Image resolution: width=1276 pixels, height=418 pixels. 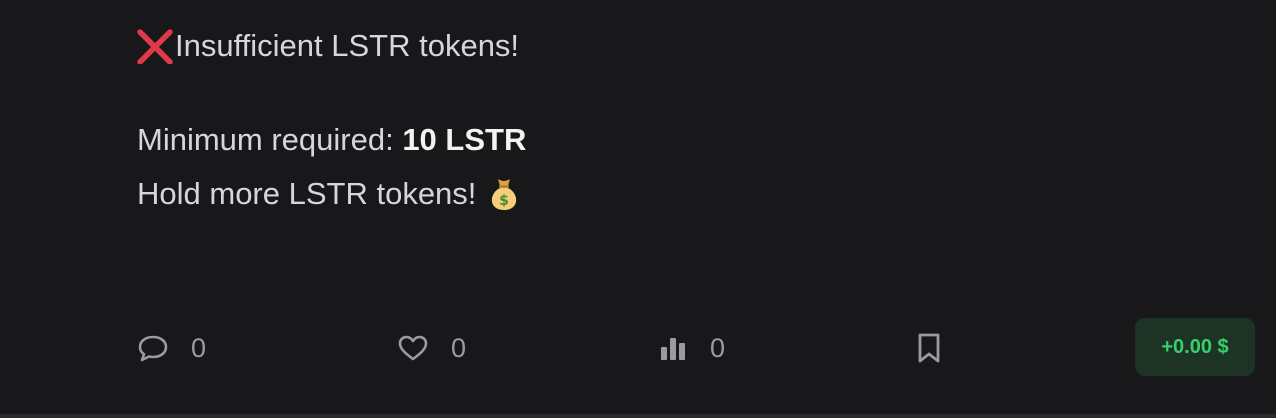 What do you see at coordinates (171, 348) in the screenshot?
I see `comment-button: 0` at bounding box center [171, 348].